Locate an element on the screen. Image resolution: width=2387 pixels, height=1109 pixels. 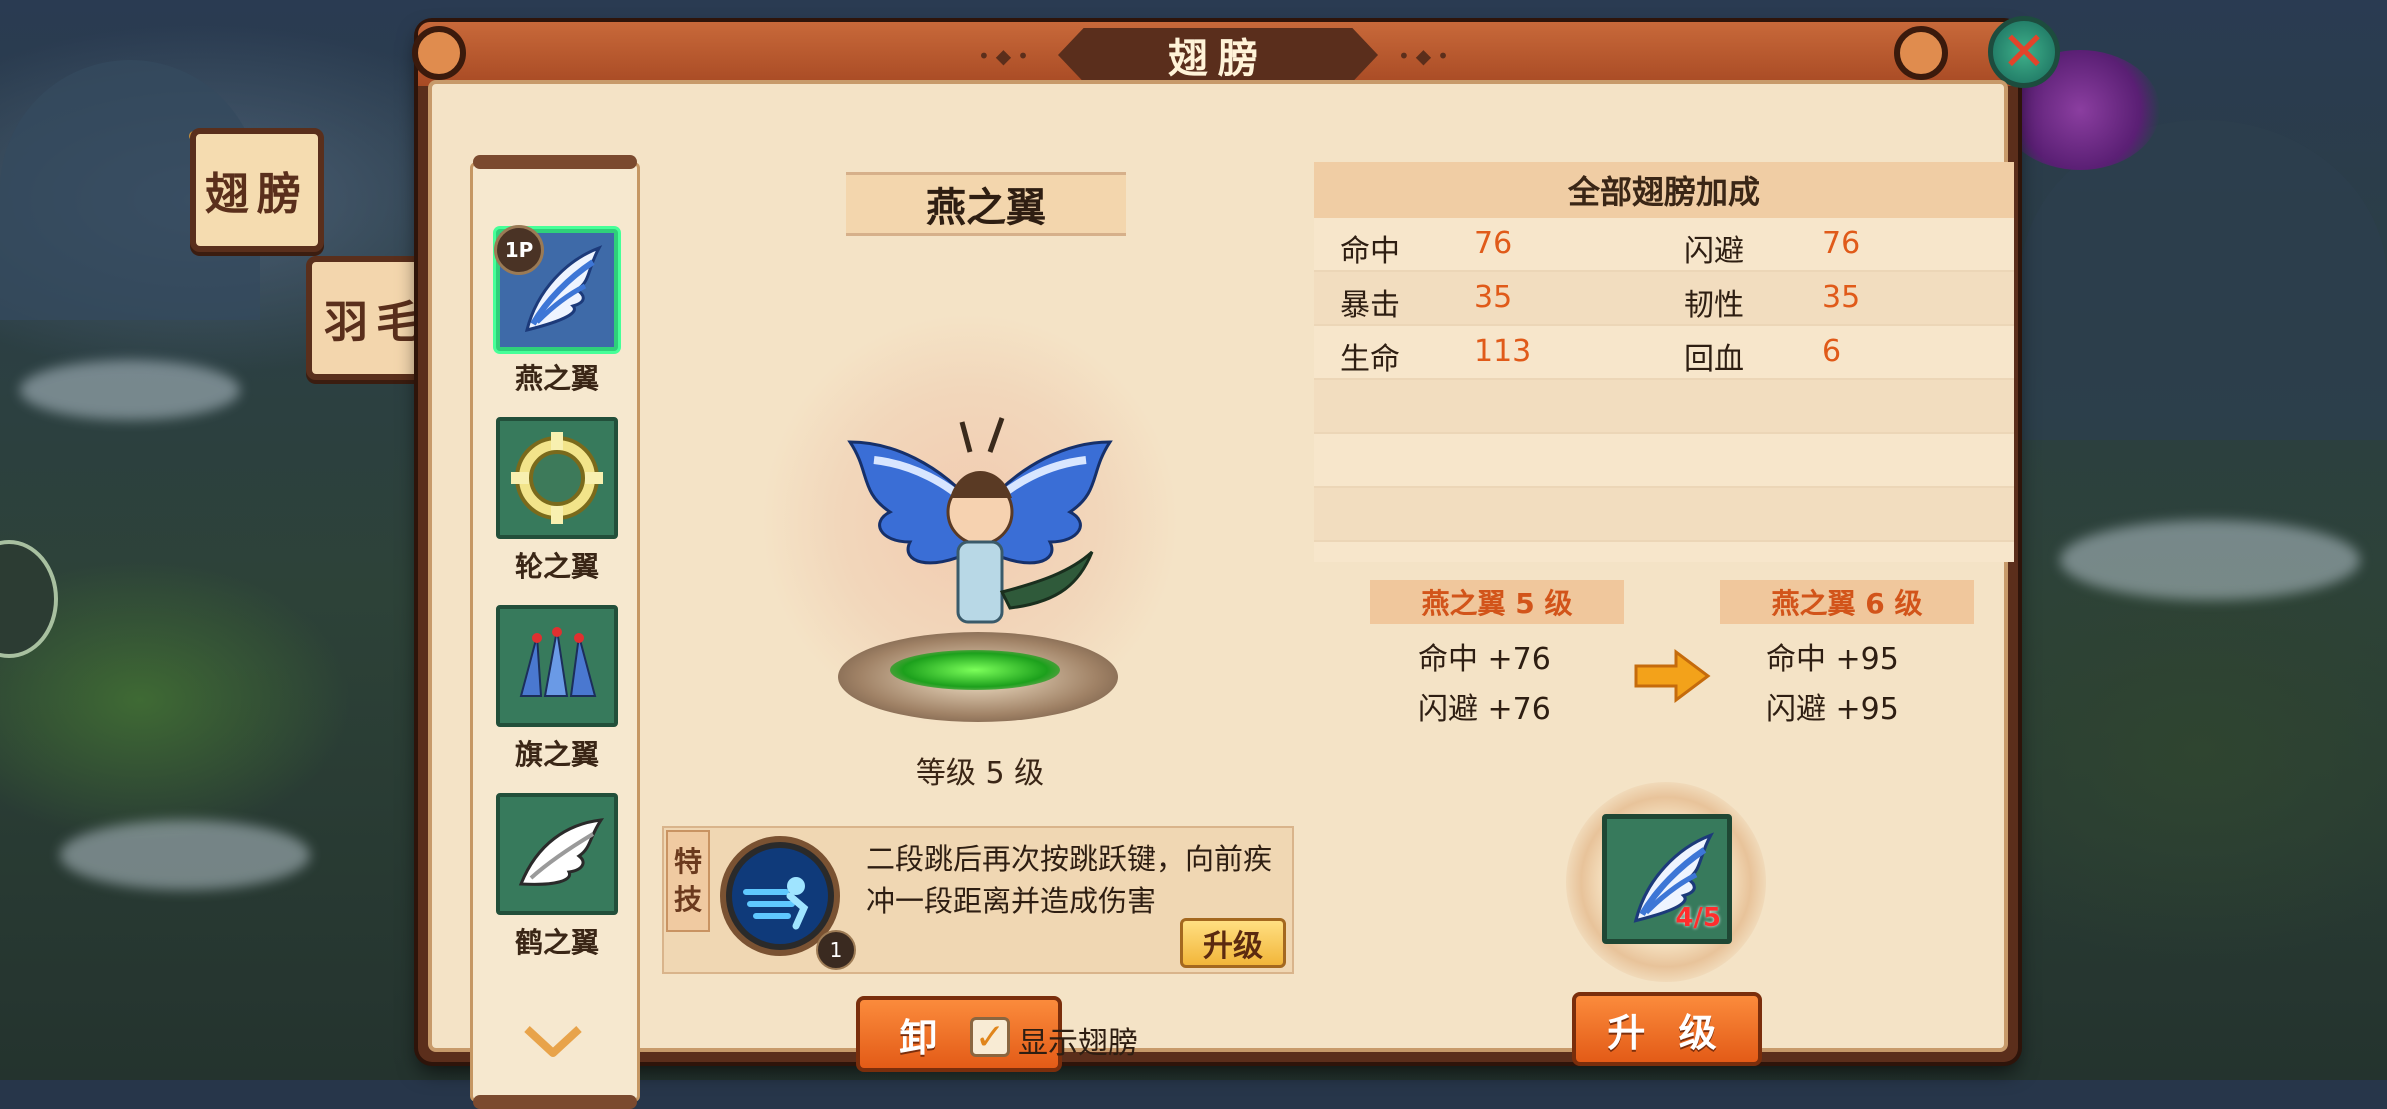
upgrade-button: 升 级 is located at coordinates (1667, 1029).